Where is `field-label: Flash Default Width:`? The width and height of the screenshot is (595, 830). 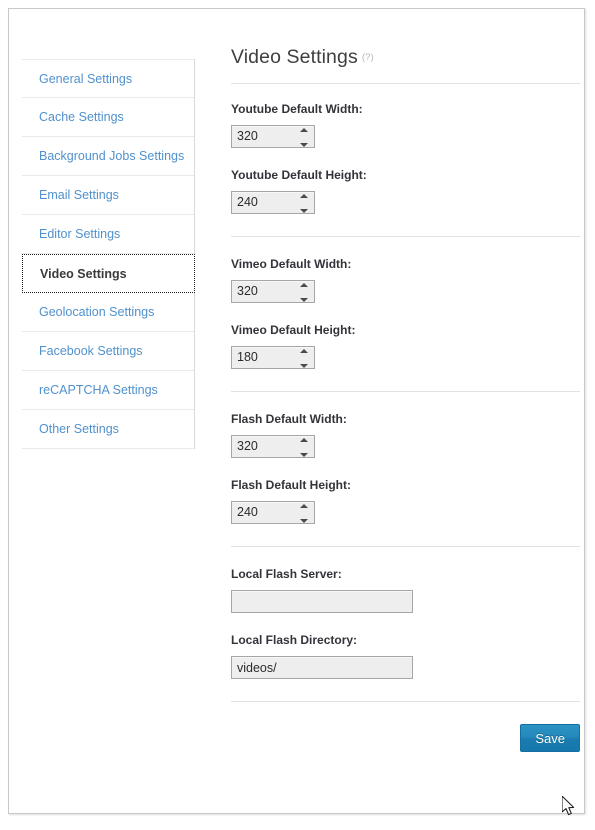 field-label: Flash Default Width: is located at coordinates (289, 419).